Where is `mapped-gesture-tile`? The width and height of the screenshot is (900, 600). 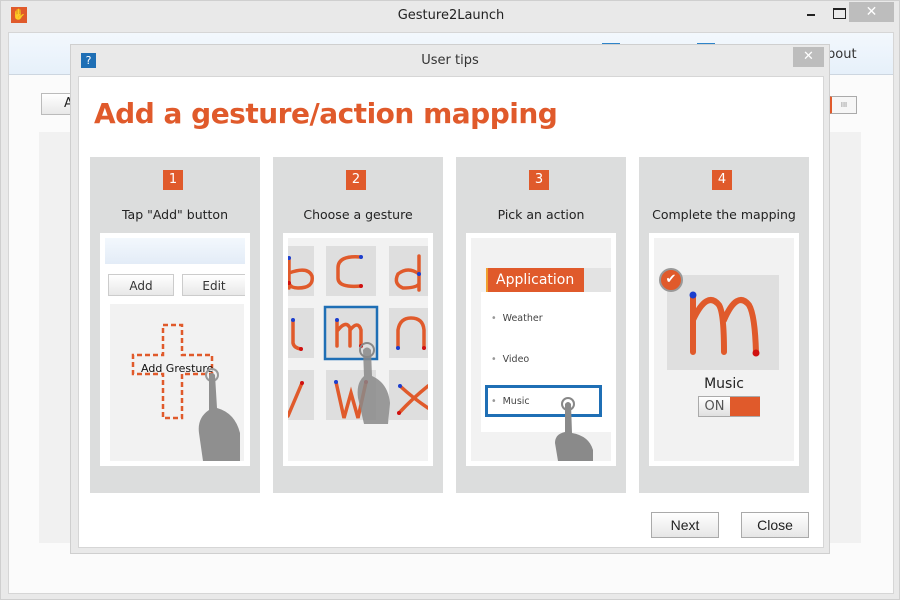
mapped-gesture-tile is located at coordinates (723, 322).